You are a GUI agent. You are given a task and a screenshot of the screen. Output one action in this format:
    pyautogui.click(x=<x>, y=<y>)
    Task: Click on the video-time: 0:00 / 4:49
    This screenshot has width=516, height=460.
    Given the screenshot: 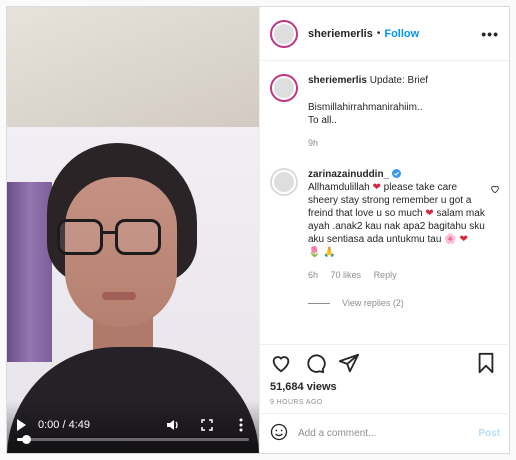 What is the action you would take?
    pyautogui.click(x=64, y=425)
    